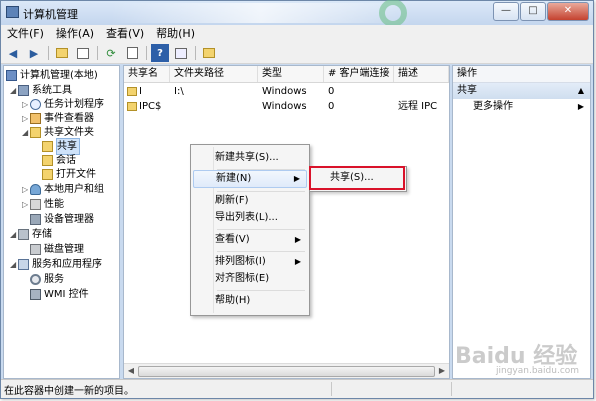  I want to click on scroll-right-arrow-icon: ▶, so click(442, 371).